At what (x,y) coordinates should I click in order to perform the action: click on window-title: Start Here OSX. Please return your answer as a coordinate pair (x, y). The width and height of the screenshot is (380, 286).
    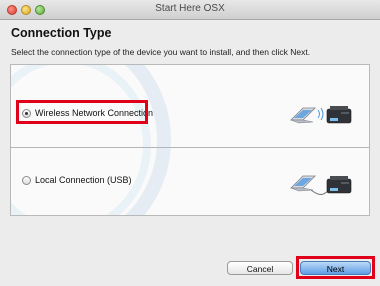
    Looking at the image, I should click on (190, 8).